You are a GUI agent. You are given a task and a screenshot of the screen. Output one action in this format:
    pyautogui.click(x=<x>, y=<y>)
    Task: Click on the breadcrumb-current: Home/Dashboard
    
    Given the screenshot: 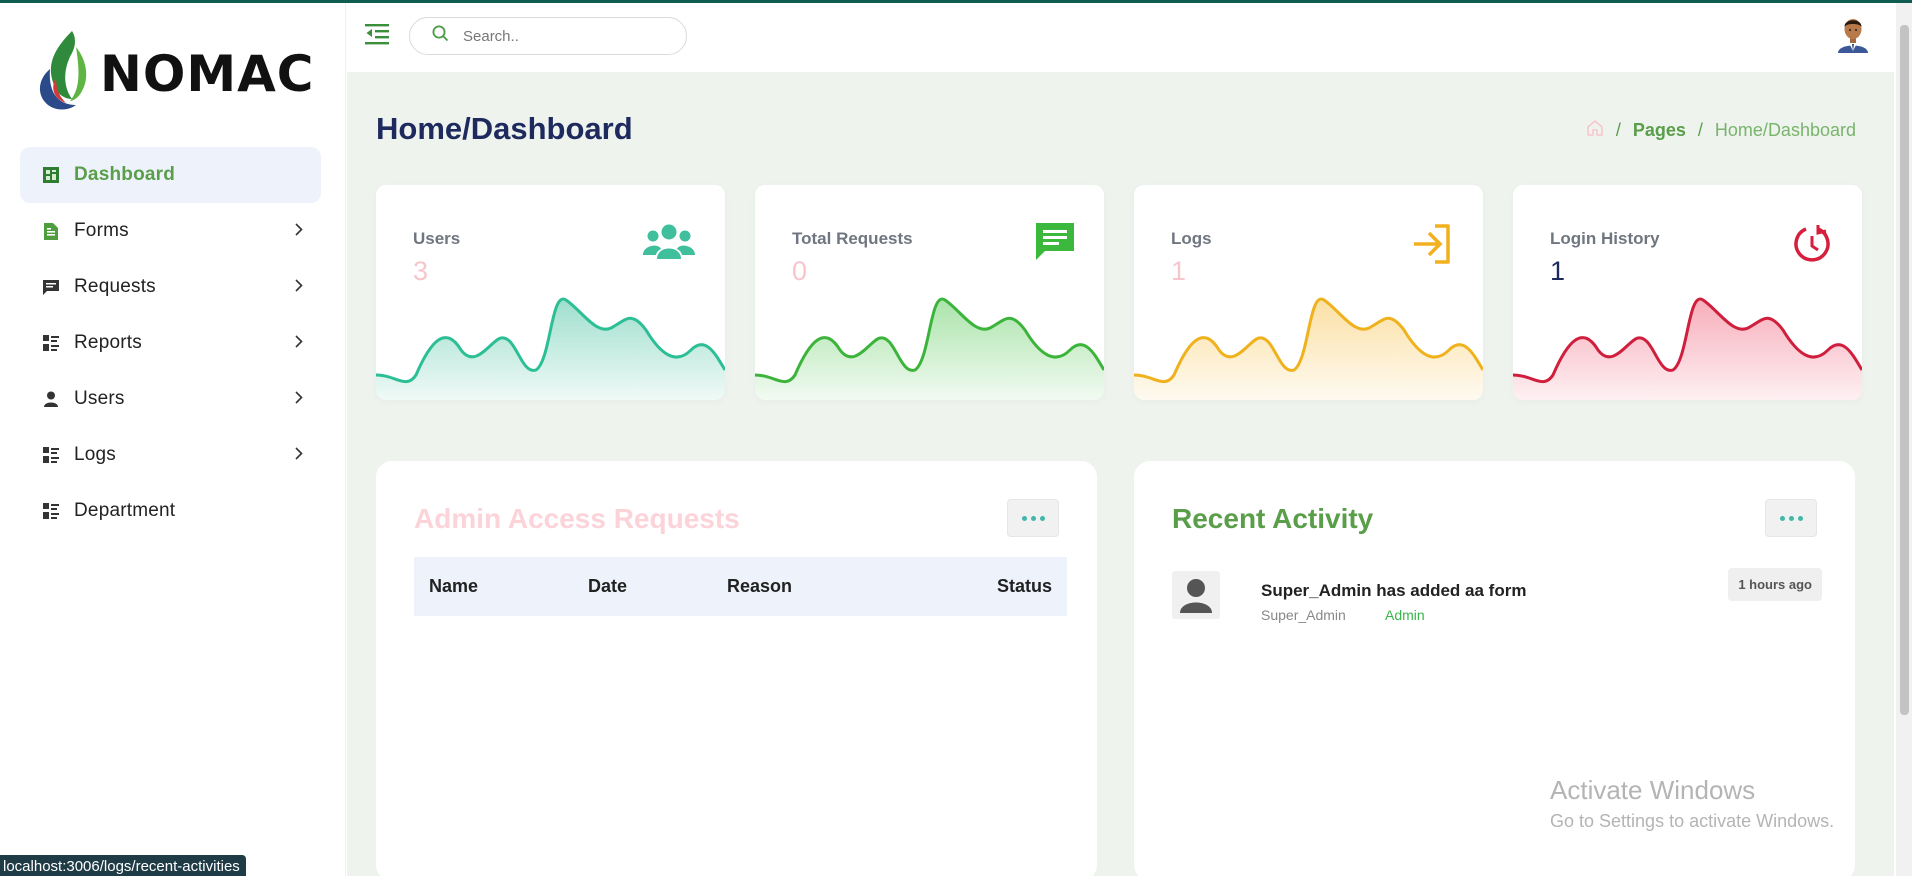 What is the action you would take?
    pyautogui.click(x=1785, y=130)
    